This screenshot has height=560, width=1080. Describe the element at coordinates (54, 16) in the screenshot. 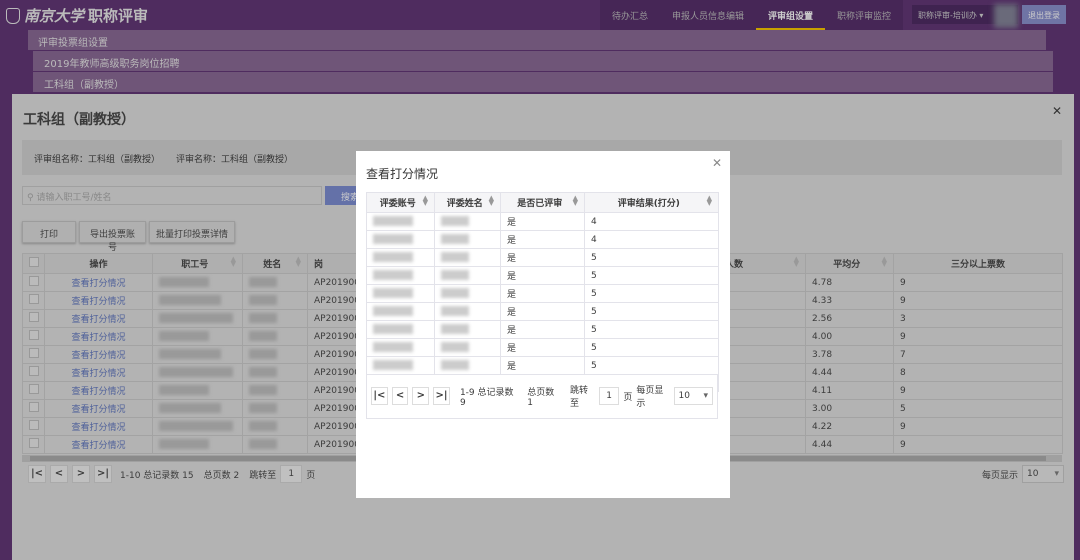

I see `logo-text: 南京大学` at that location.